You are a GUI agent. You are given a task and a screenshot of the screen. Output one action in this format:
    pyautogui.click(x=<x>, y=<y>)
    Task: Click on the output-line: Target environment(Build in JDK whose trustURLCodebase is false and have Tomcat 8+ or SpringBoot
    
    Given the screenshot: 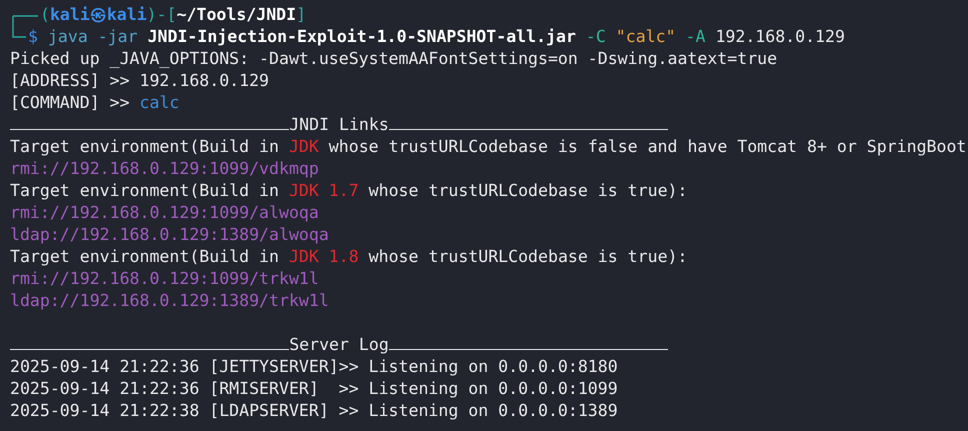 What is the action you would take?
    pyautogui.click(x=489, y=147)
    